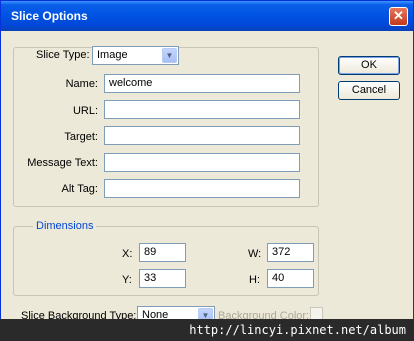  I want to click on message-text-label: Message Text:, so click(62, 163).